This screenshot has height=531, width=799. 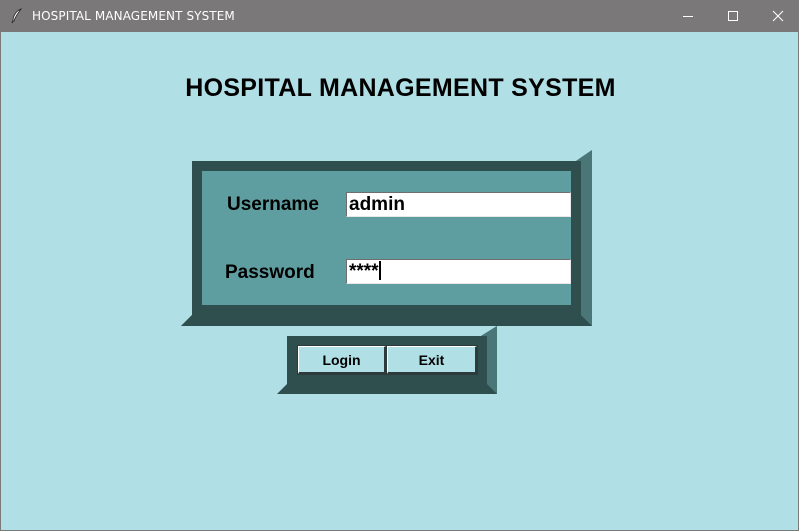 What do you see at coordinates (342, 360) in the screenshot?
I see `login-button: Login` at bounding box center [342, 360].